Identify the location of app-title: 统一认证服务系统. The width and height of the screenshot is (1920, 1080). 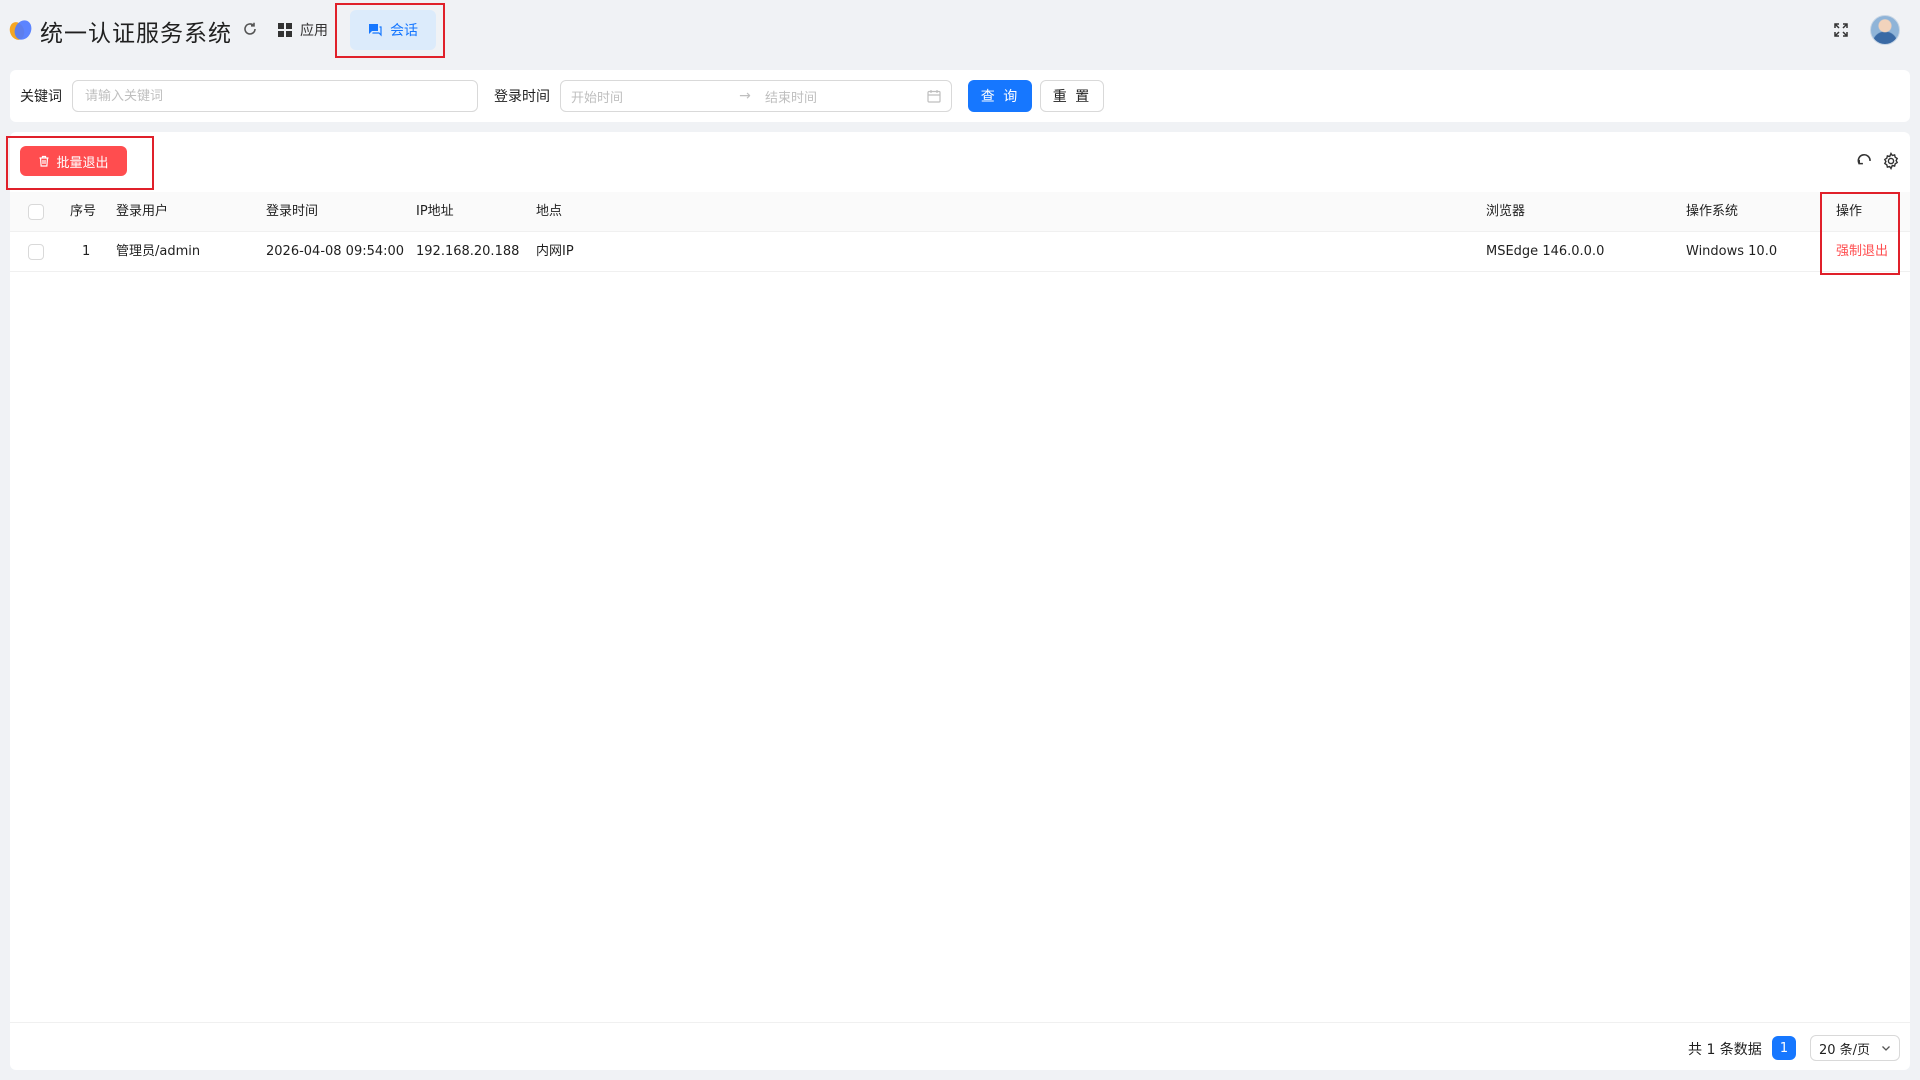
(136, 34).